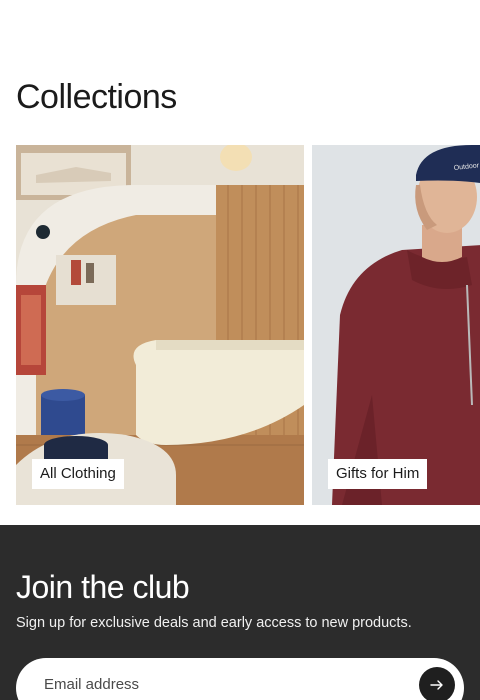  Describe the element at coordinates (224, 684) in the screenshot. I see `email-input` at that location.